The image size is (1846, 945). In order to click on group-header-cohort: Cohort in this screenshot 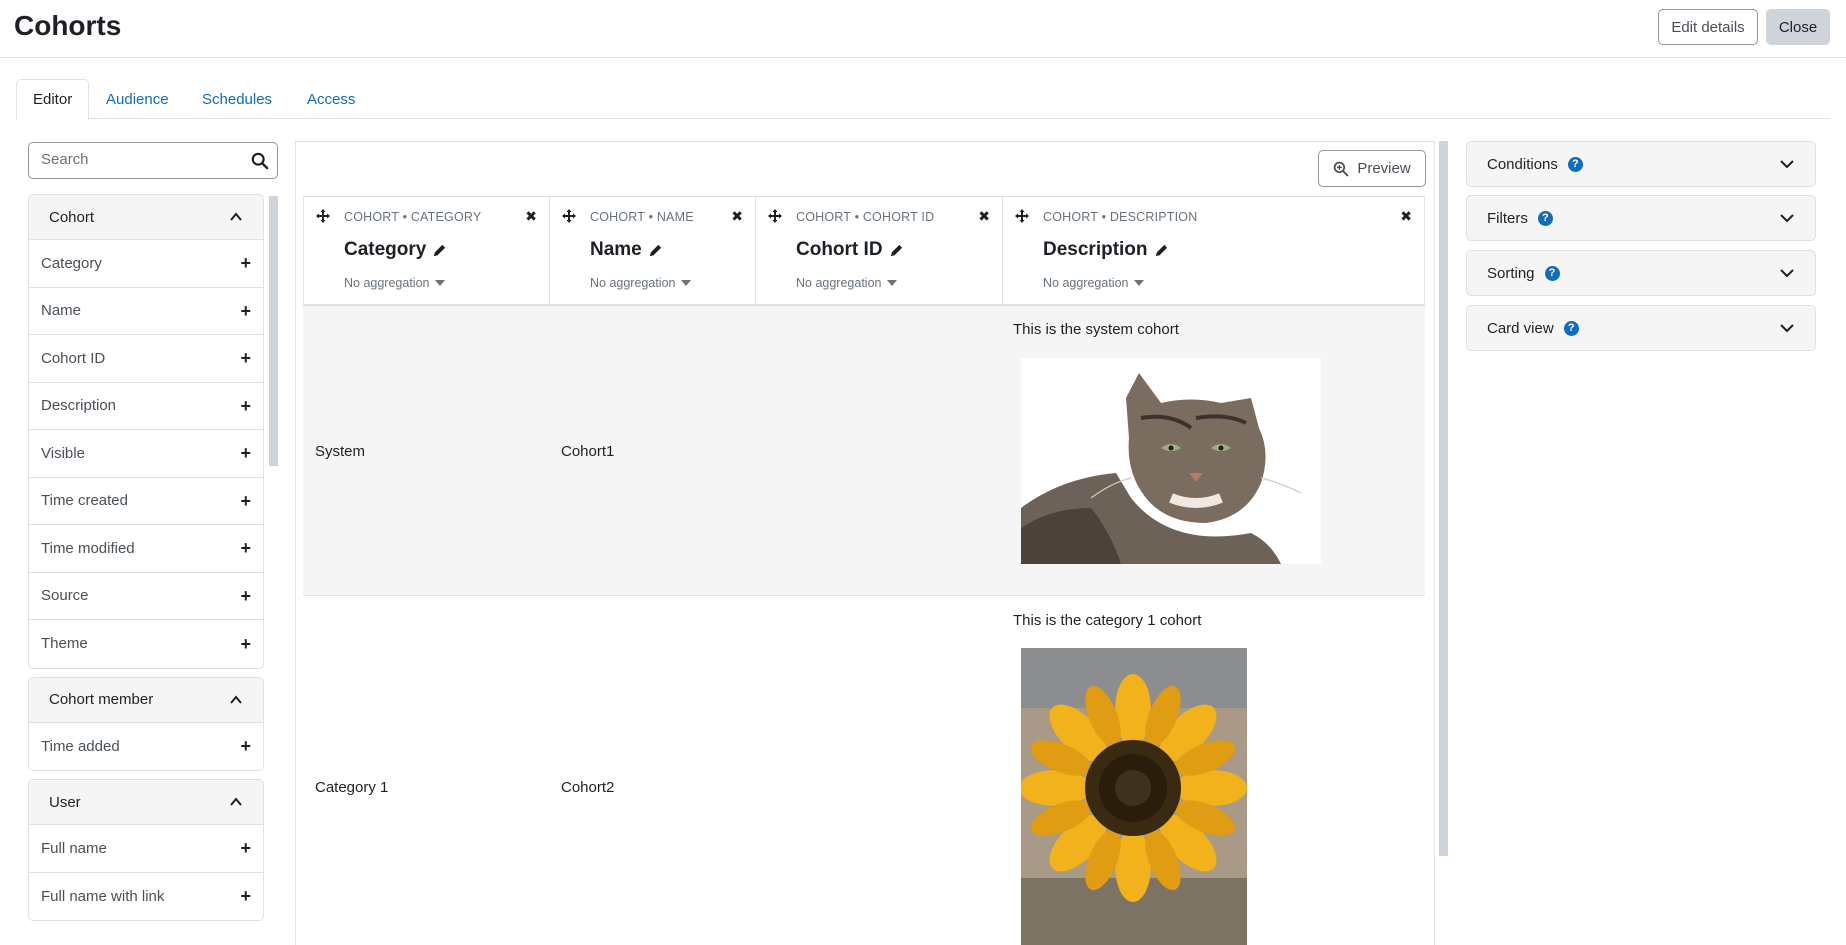, I will do `click(146, 217)`.